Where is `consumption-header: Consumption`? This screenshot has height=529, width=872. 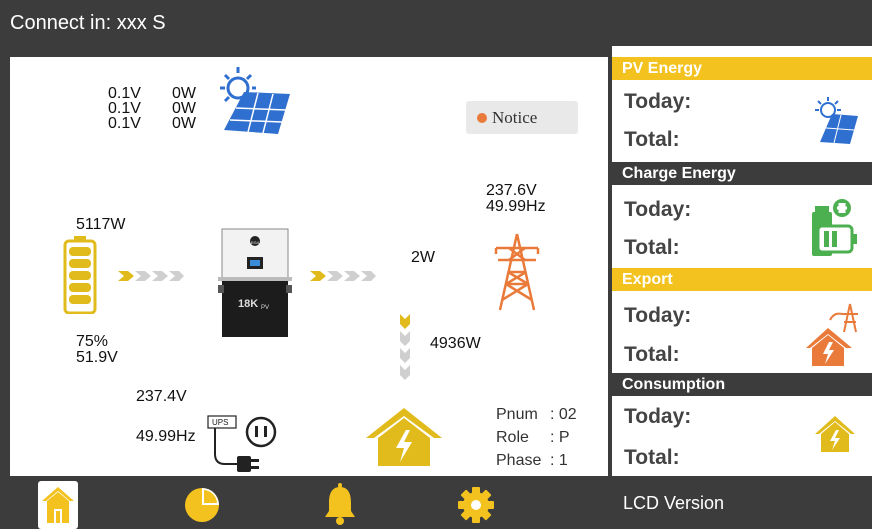 consumption-header: Consumption is located at coordinates (742, 384).